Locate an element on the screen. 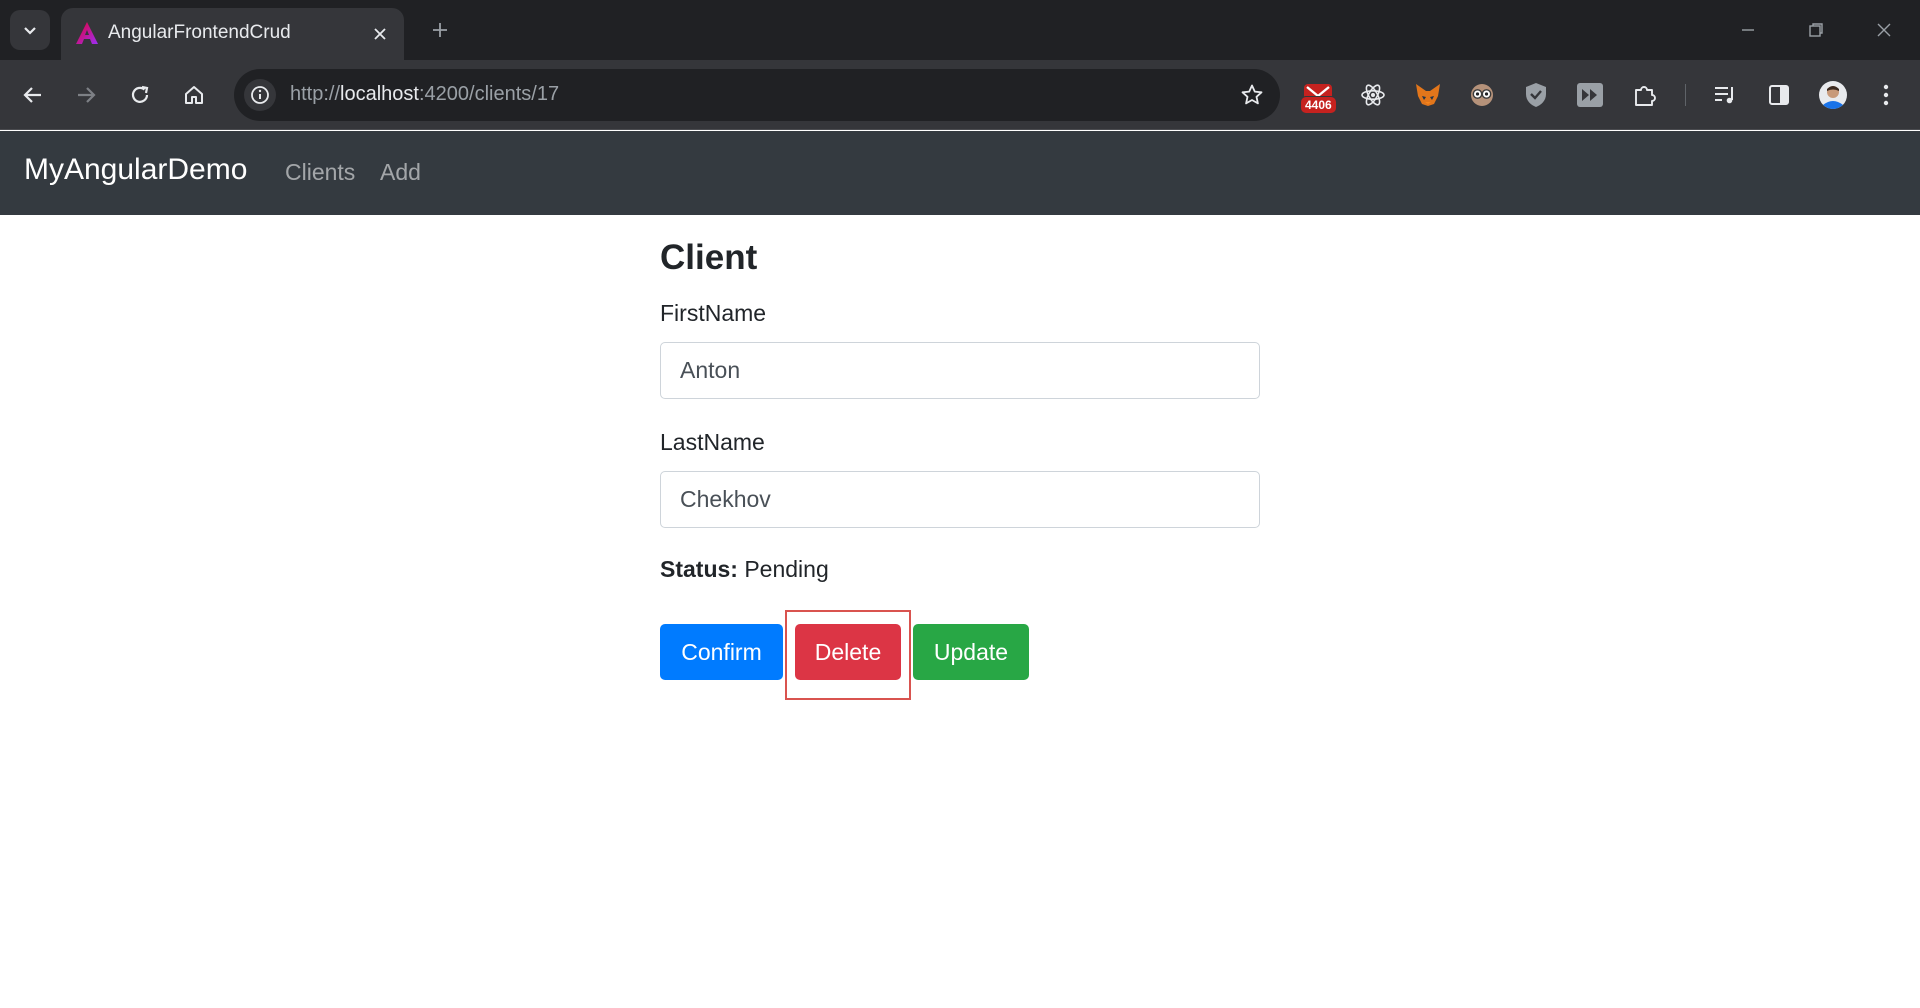 This screenshot has width=1920, height=1008. extension-fastforward-button is located at coordinates (1590, 95).